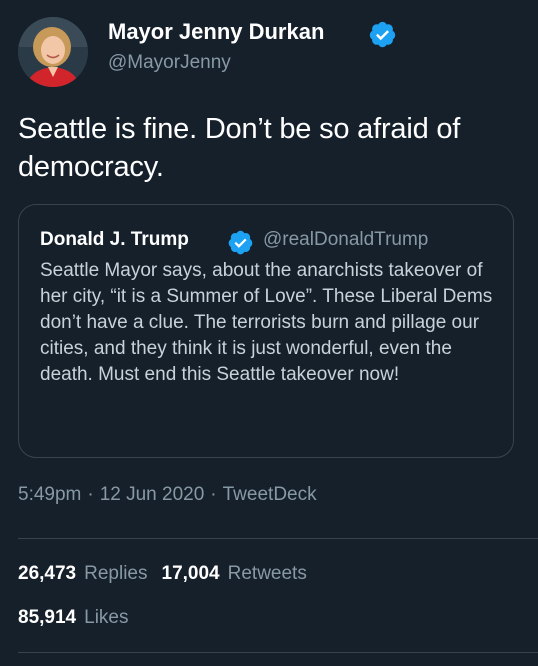  I want to click on likes-count: 85,914, so click(47, 617).